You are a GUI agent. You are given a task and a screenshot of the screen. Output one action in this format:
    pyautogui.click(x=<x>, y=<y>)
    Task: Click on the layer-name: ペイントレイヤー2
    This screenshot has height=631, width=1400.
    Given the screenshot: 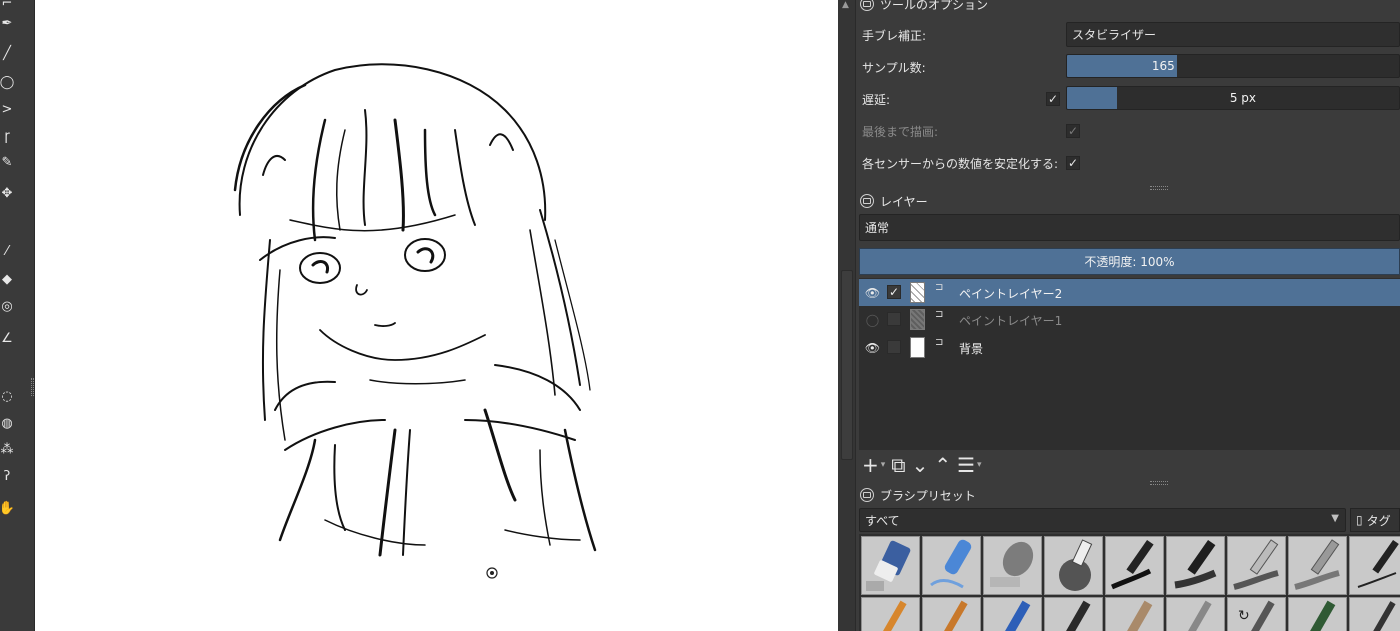 What is the action you would take?
    pyautogui.click(x=1010, y=293)
    